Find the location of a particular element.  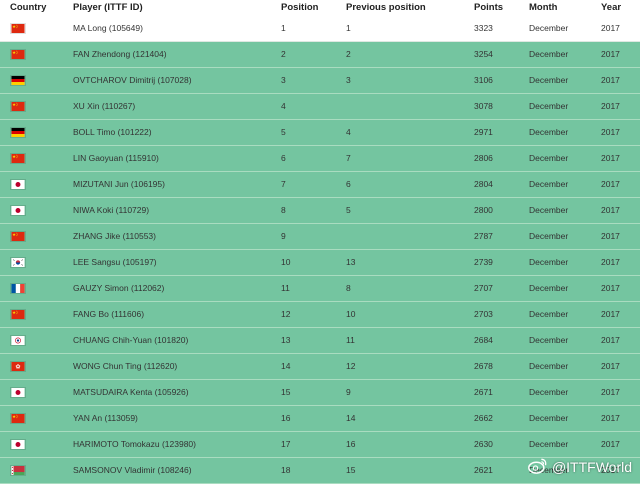

table-row: YAN An (113059) 16 14 2662 December 2017 is located at coordinates (320, 419).